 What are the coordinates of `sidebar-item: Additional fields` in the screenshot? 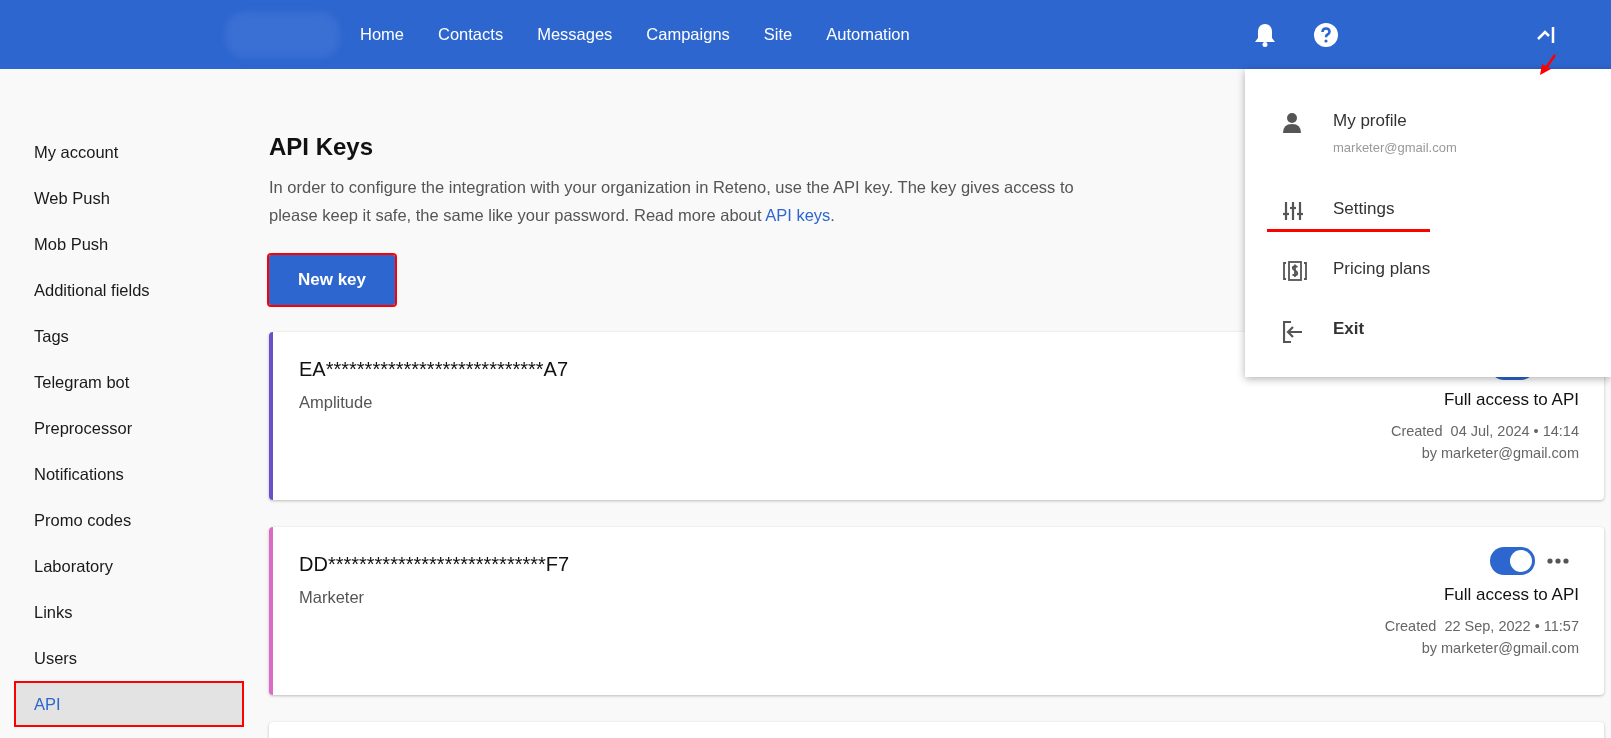 It's located at (129, 290).